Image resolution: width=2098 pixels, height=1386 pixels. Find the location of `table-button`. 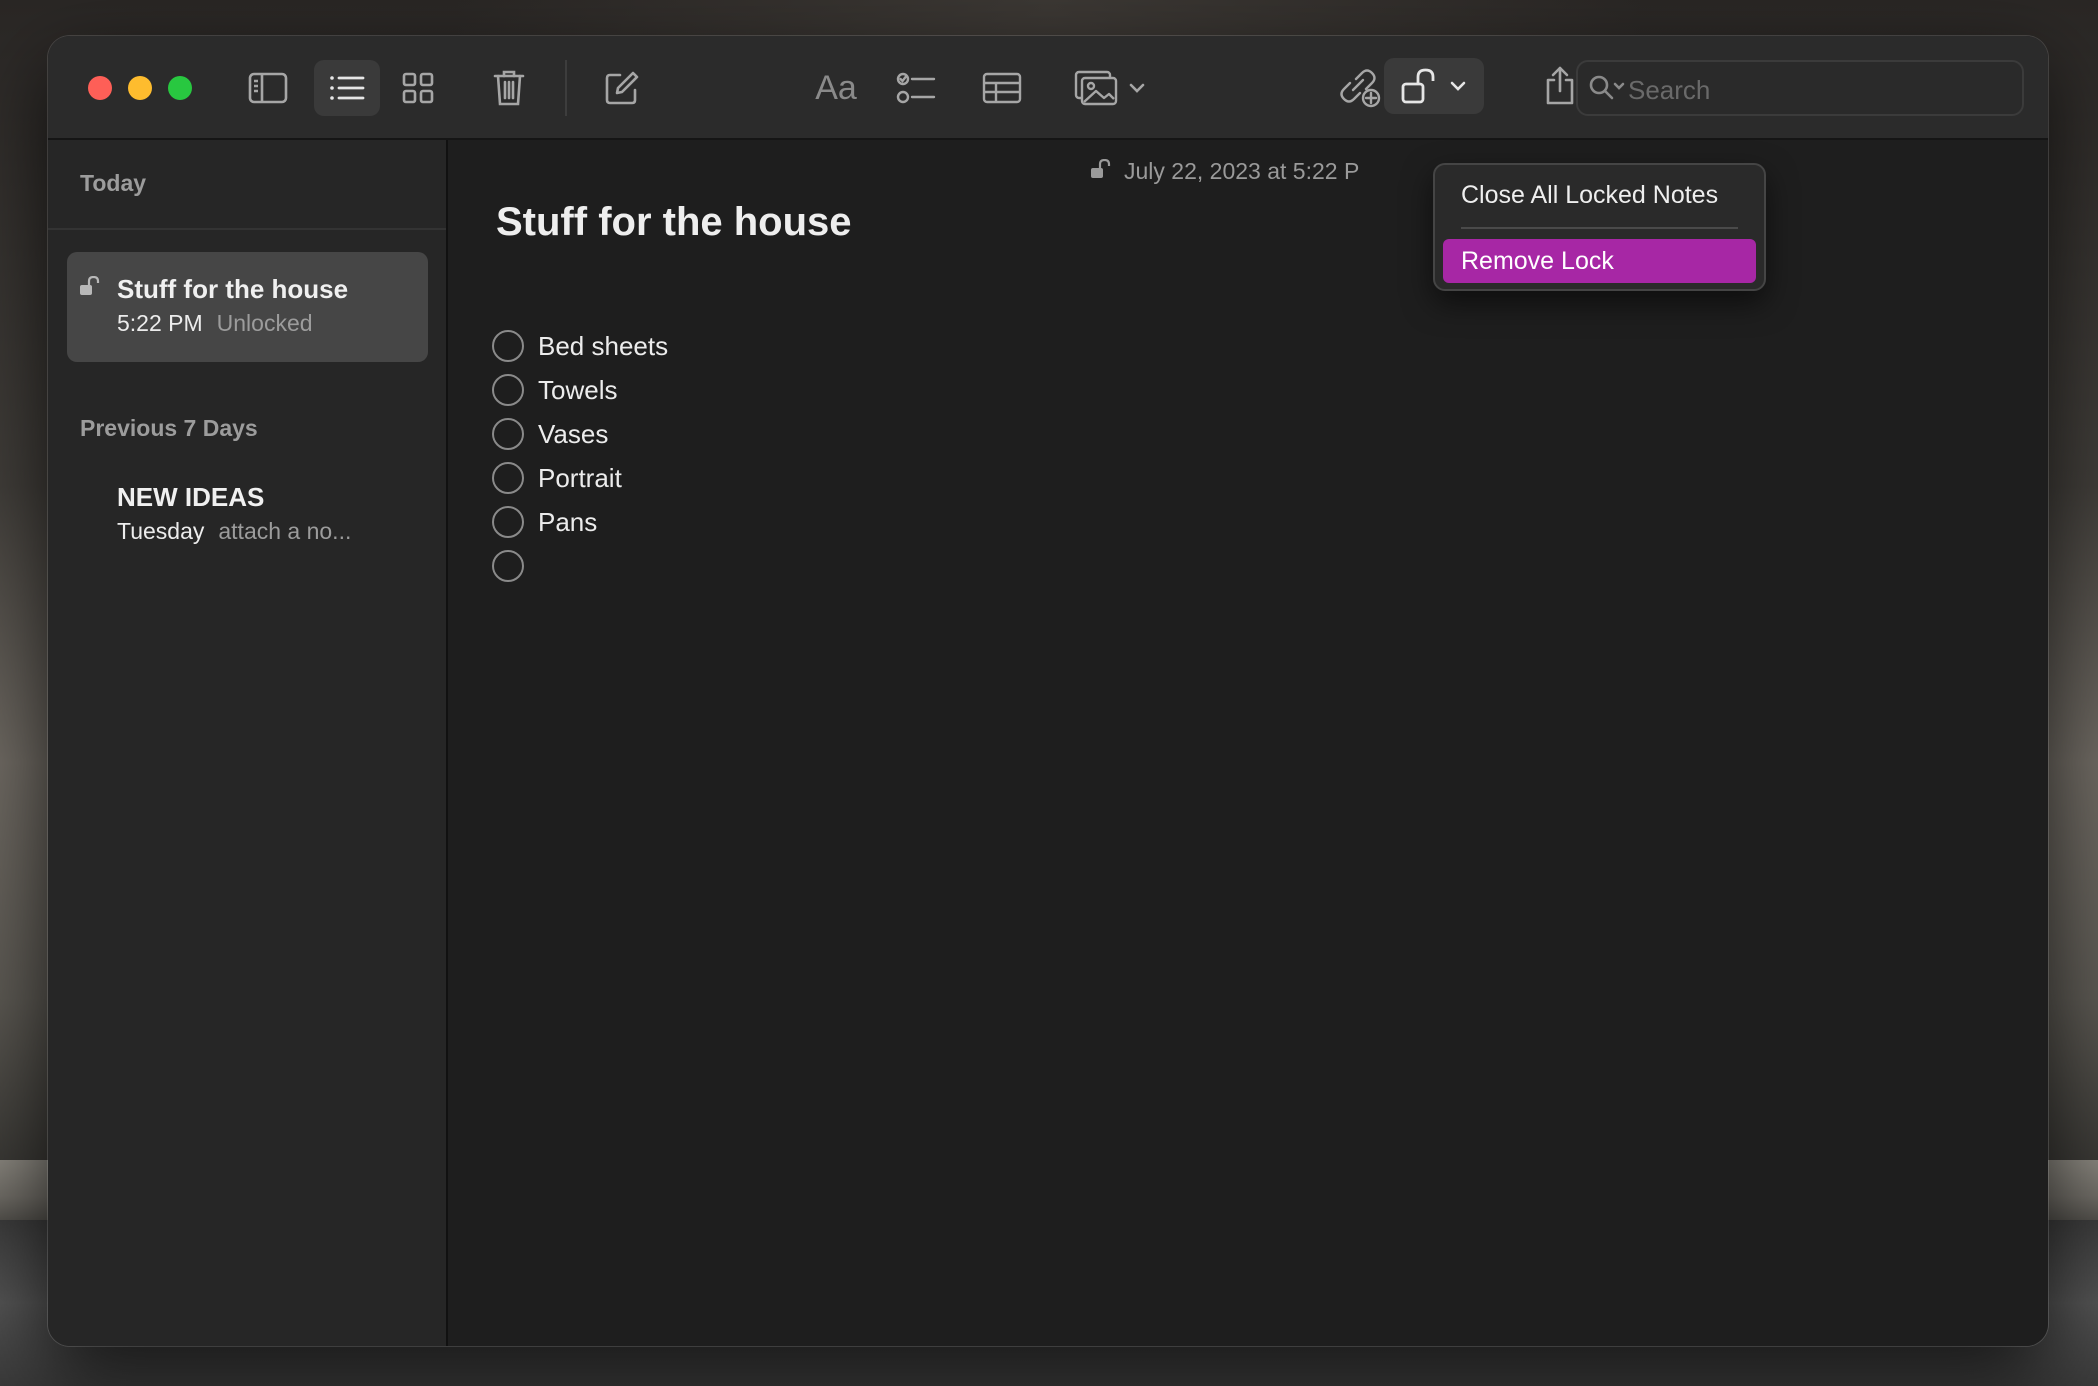

table-button is located at coordinates (1002, 88).